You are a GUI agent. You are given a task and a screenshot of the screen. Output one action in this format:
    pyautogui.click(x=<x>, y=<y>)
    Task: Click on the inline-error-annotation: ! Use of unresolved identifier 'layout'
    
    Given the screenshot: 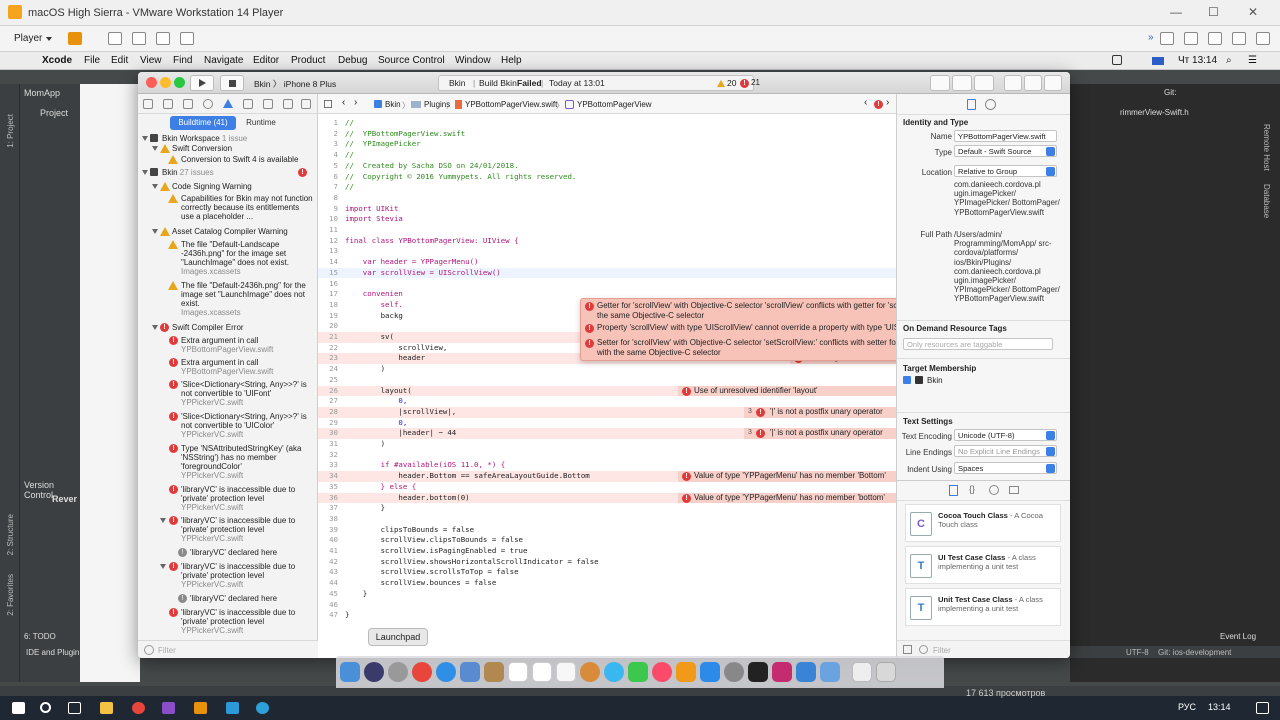 What is the action you would take?
    pyautogui.click(x=787, y=391)
    